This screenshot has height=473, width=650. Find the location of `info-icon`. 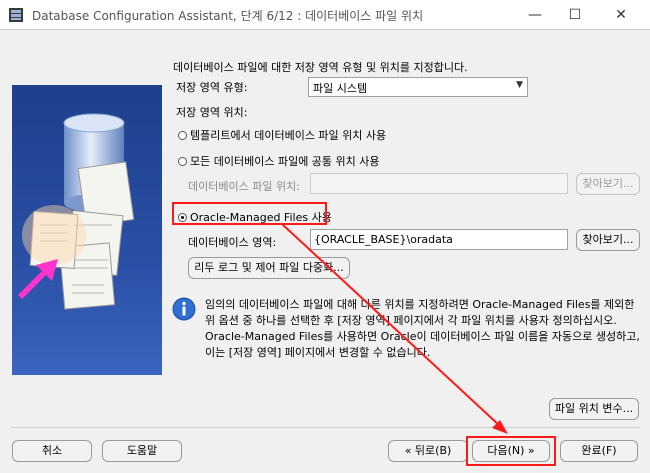

info-icon is located at coordinates (184, 309).